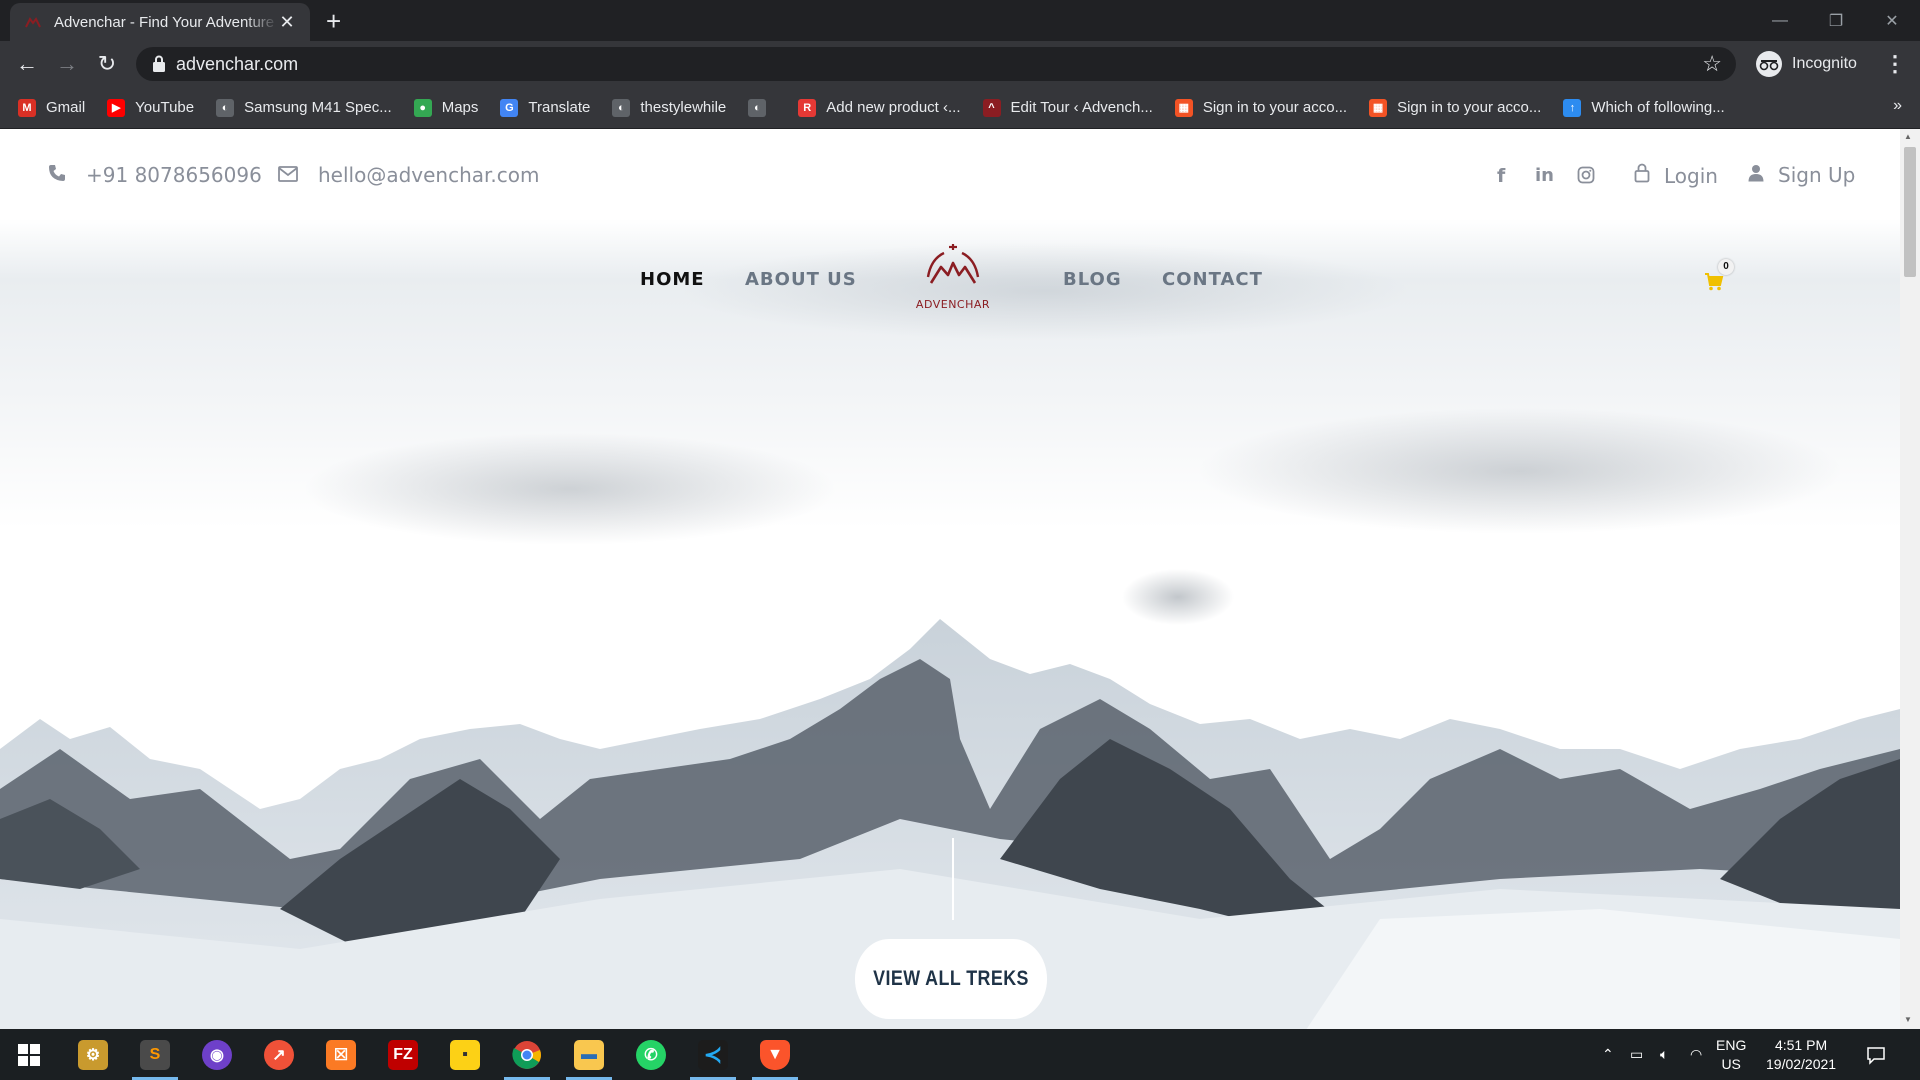  Describe the element at coordinates (672, 279) in the screenshot. I see `nav-home: HOME` at that location.